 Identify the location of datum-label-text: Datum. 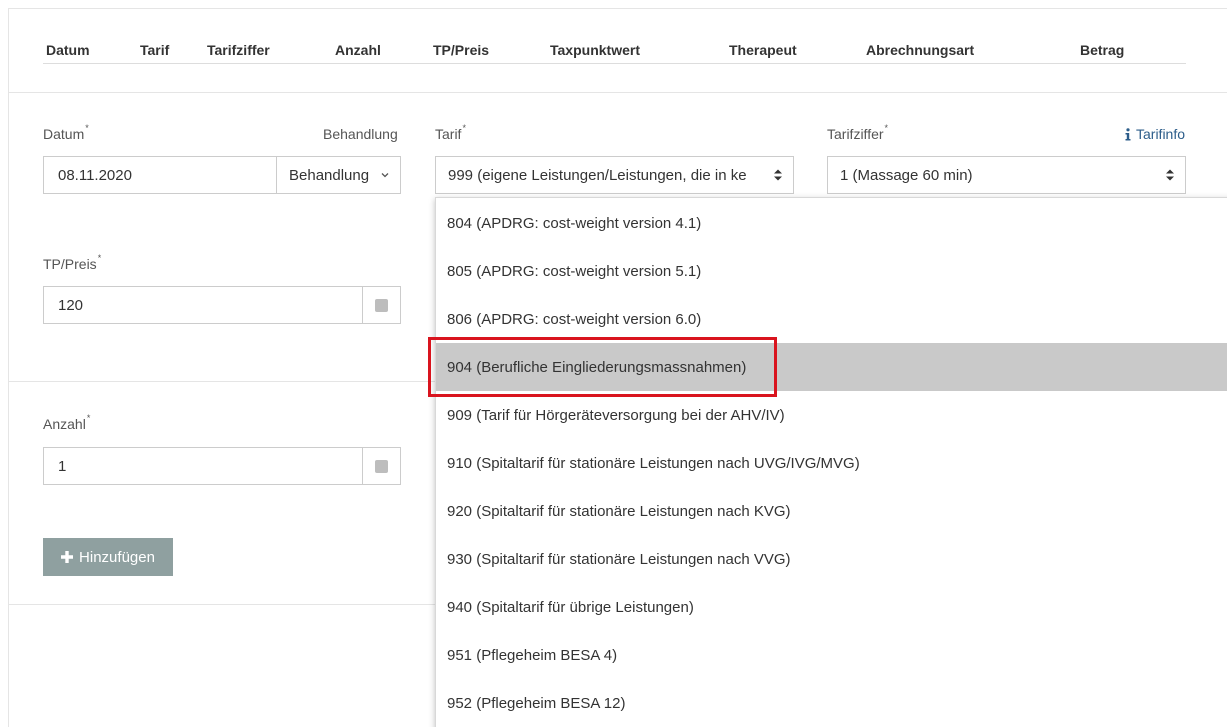
(64, 134).